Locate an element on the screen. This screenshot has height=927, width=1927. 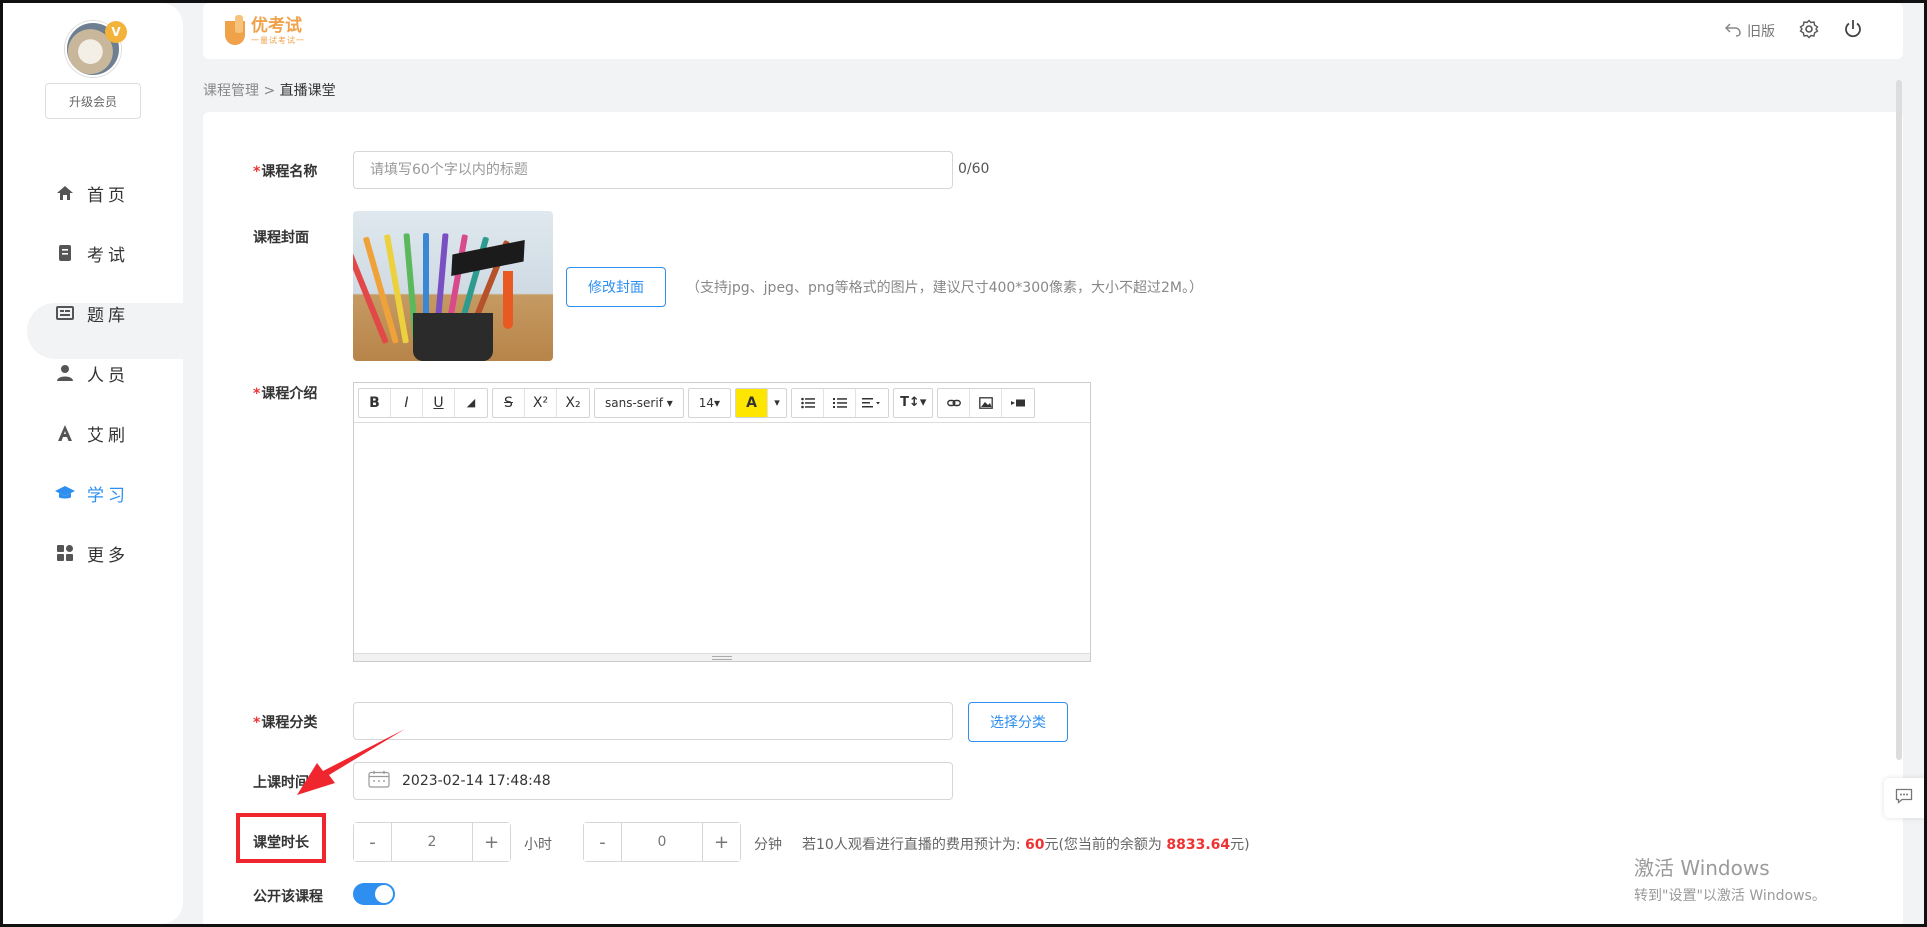
cost-estimate: 若10人观看进行直播的费用预计为: 60元(您当前的余额为 8833.64元) is located at coordinates (1026, 845).